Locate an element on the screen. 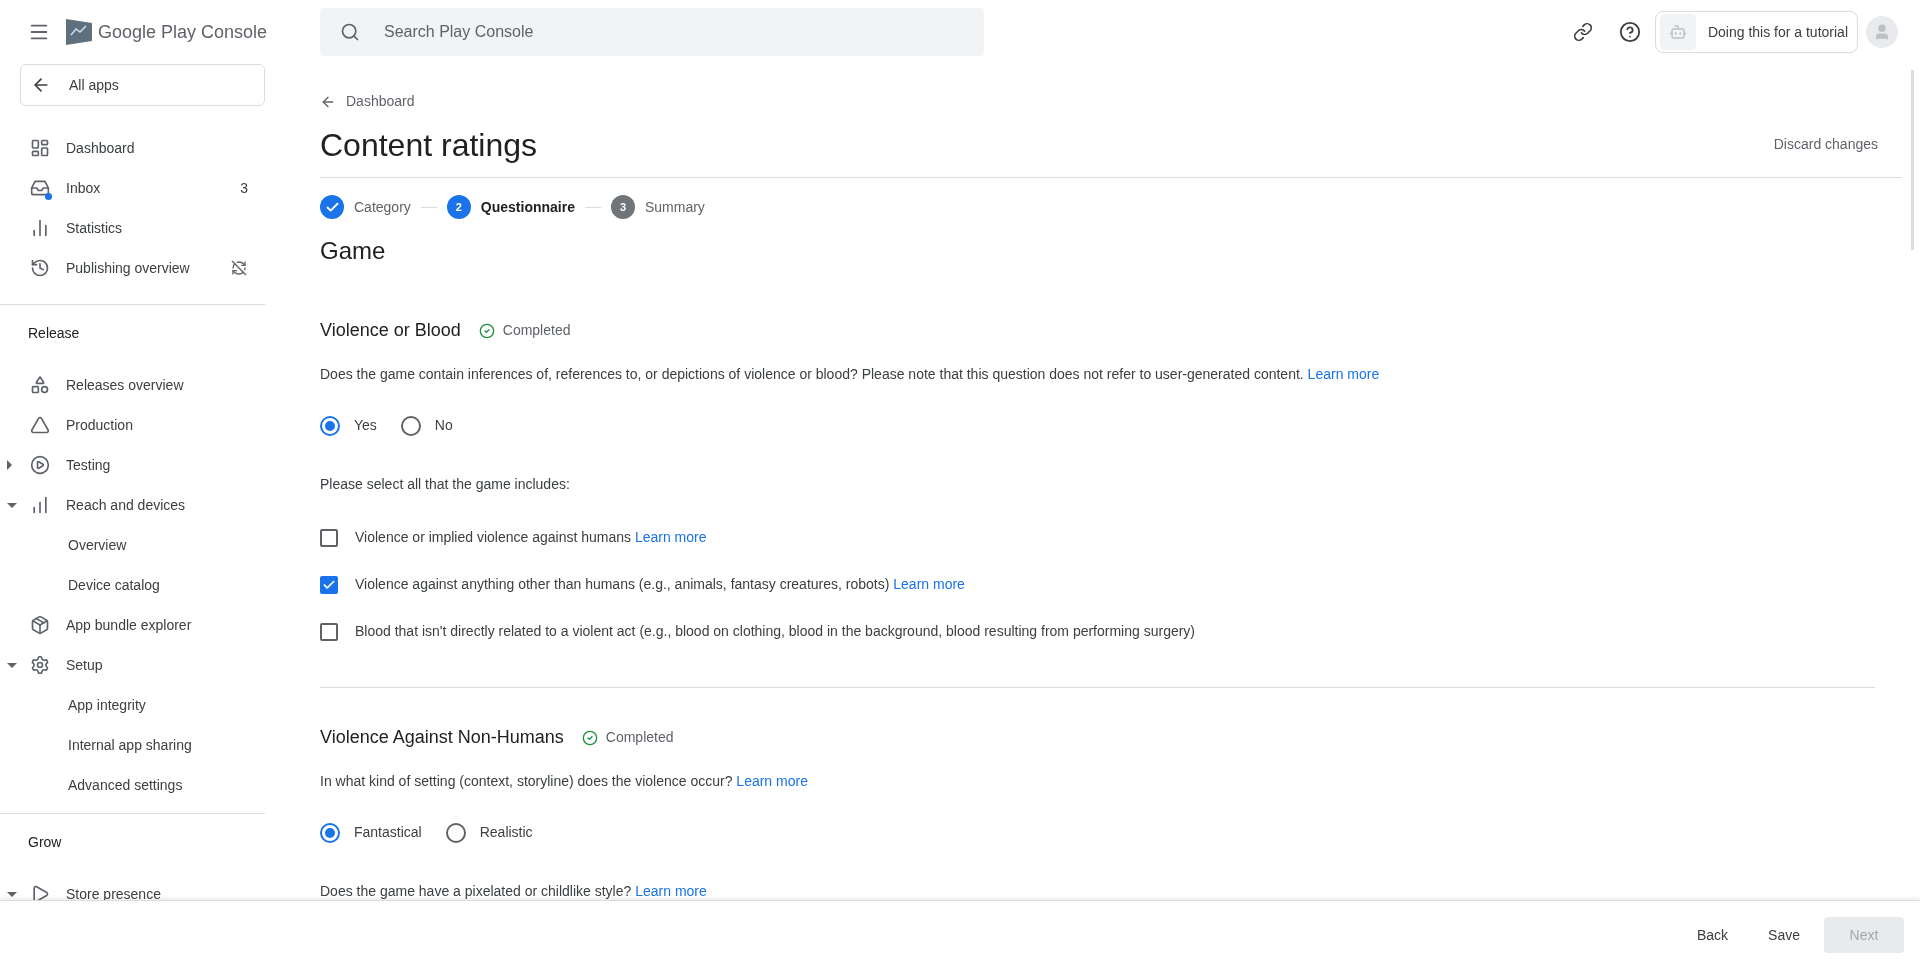 The height and width of the screenshot is (969, 1920). step-label: Summary is located at coordinates (674, 207).